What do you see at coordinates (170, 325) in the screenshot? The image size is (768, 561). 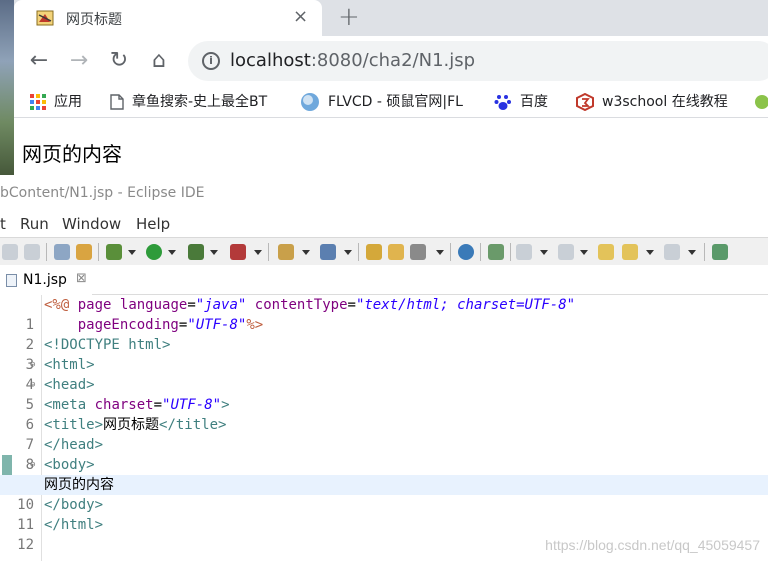 I see `code-text: pageEncoding="UTF-8"%>` at bounding box center [170, 325].